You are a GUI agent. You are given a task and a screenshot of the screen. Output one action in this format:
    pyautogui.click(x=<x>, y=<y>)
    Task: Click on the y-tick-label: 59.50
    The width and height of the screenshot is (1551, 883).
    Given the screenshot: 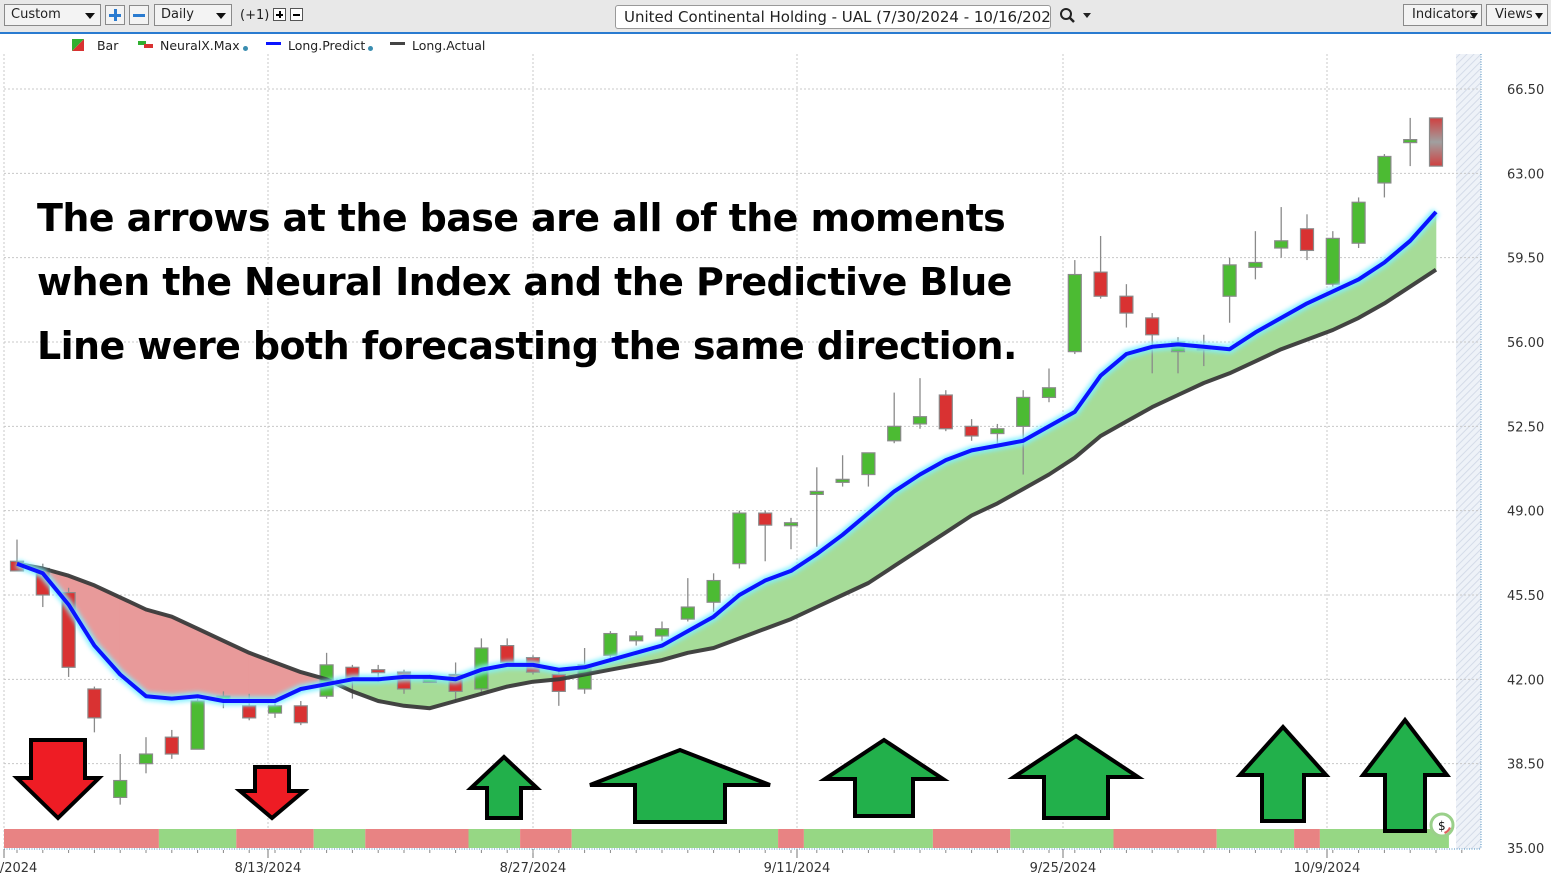 What is the action you would take?
    pyautogui.click(x=1525, y=259)
    